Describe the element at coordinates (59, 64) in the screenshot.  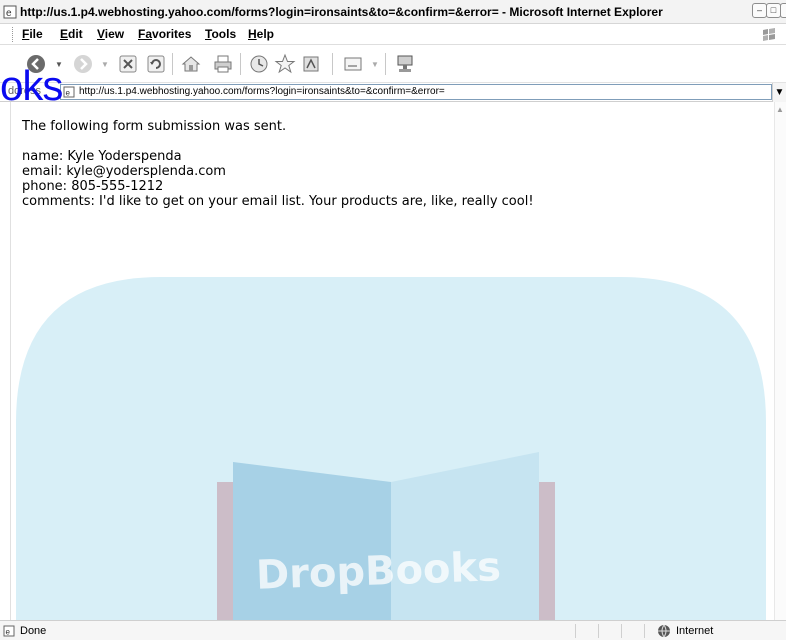
I see `back-dropdown-icon: ▼` at that location.